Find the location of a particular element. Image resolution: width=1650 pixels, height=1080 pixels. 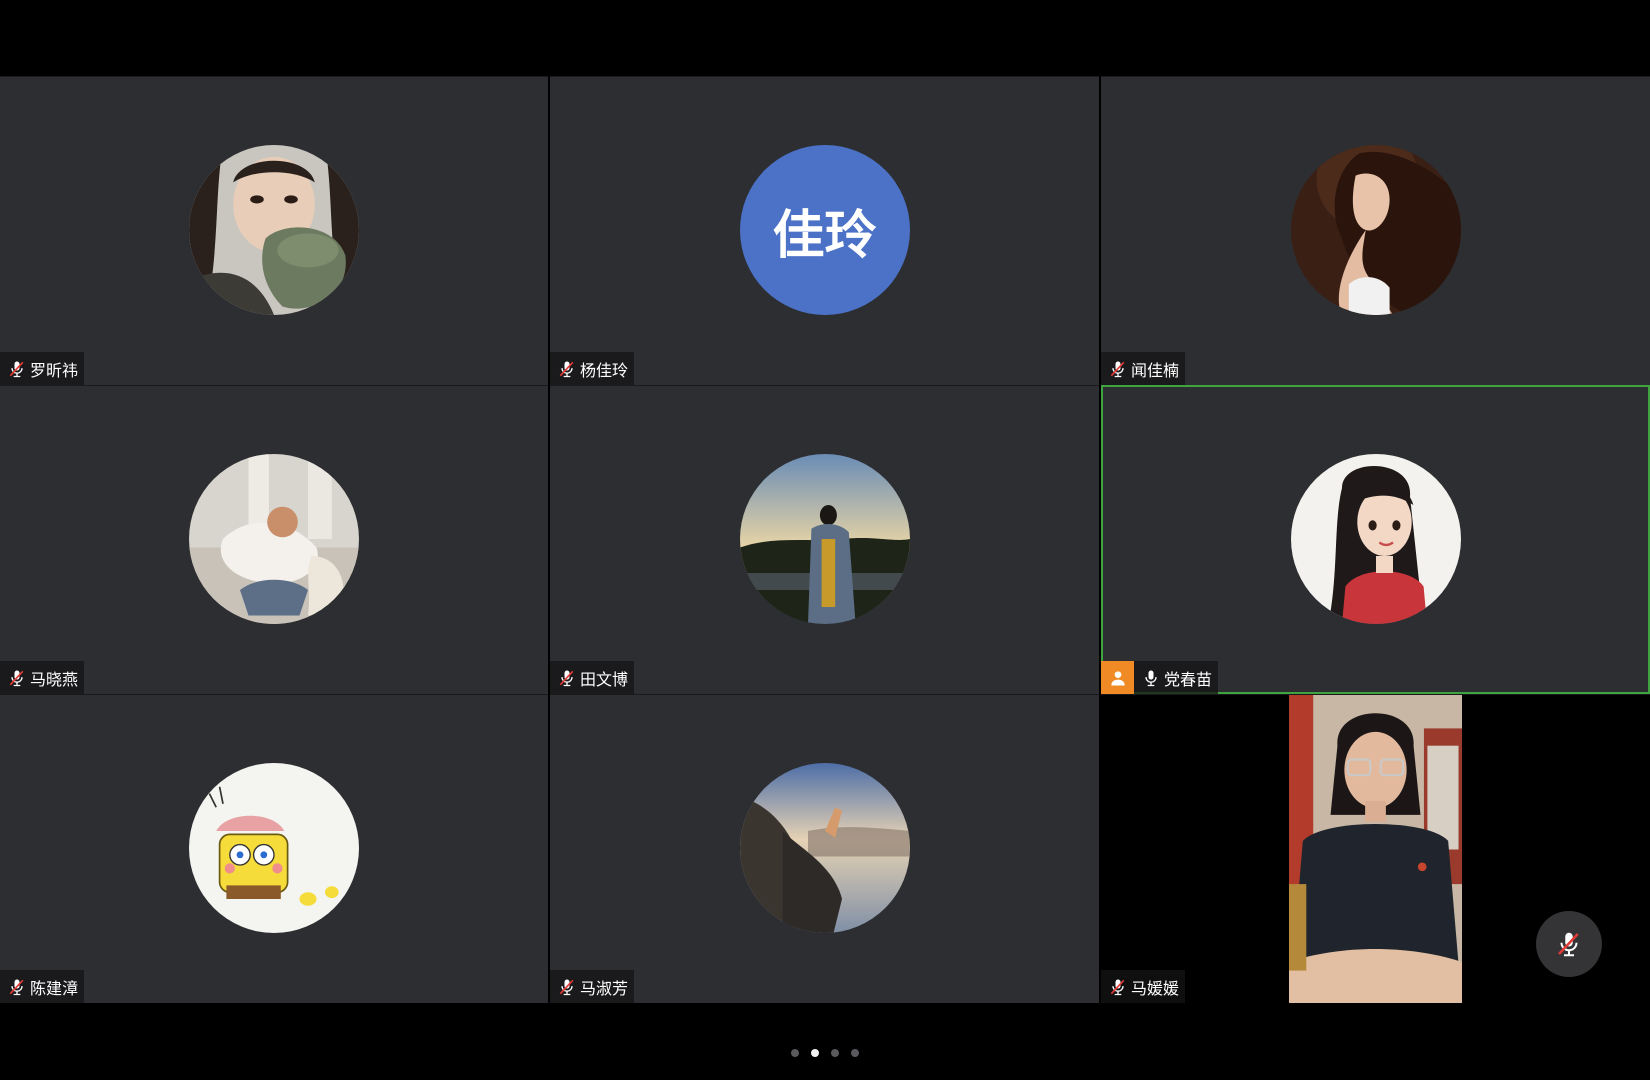

participant-name: 马淑芳 is located at coordinates (604, 988).